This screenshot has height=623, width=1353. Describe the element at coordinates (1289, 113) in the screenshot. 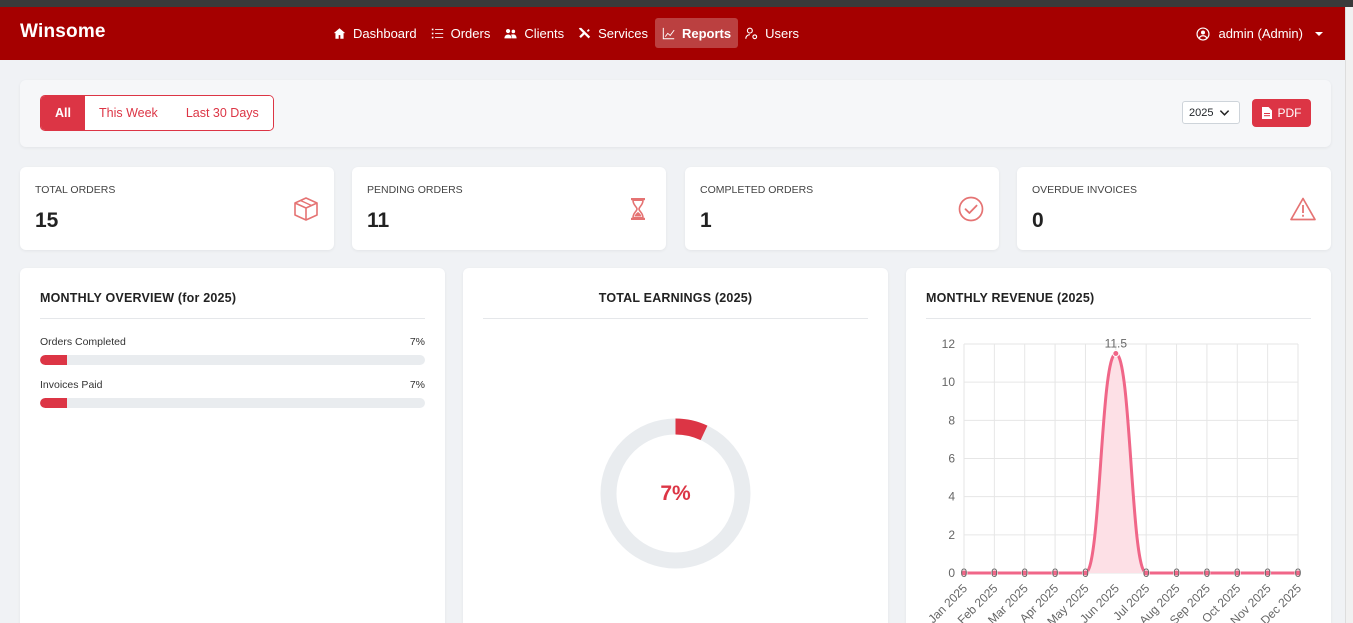

I see `export-pdf-label: PDF` at that location.